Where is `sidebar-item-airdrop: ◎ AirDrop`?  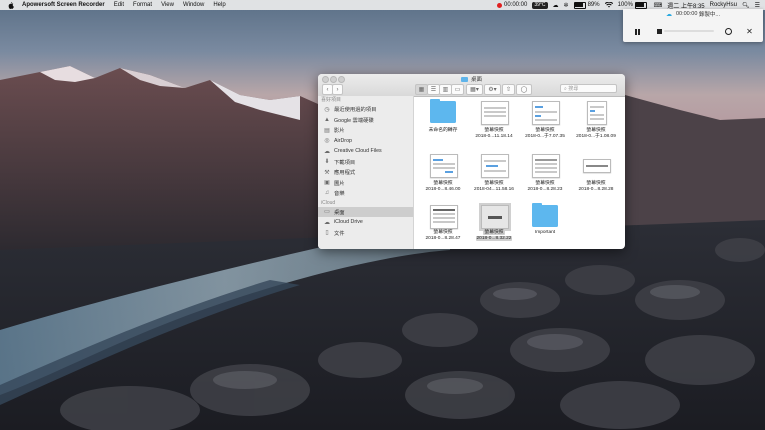
sidebar-item-airdrop: ◎ AirDrop is located at coordinates (365, 141).